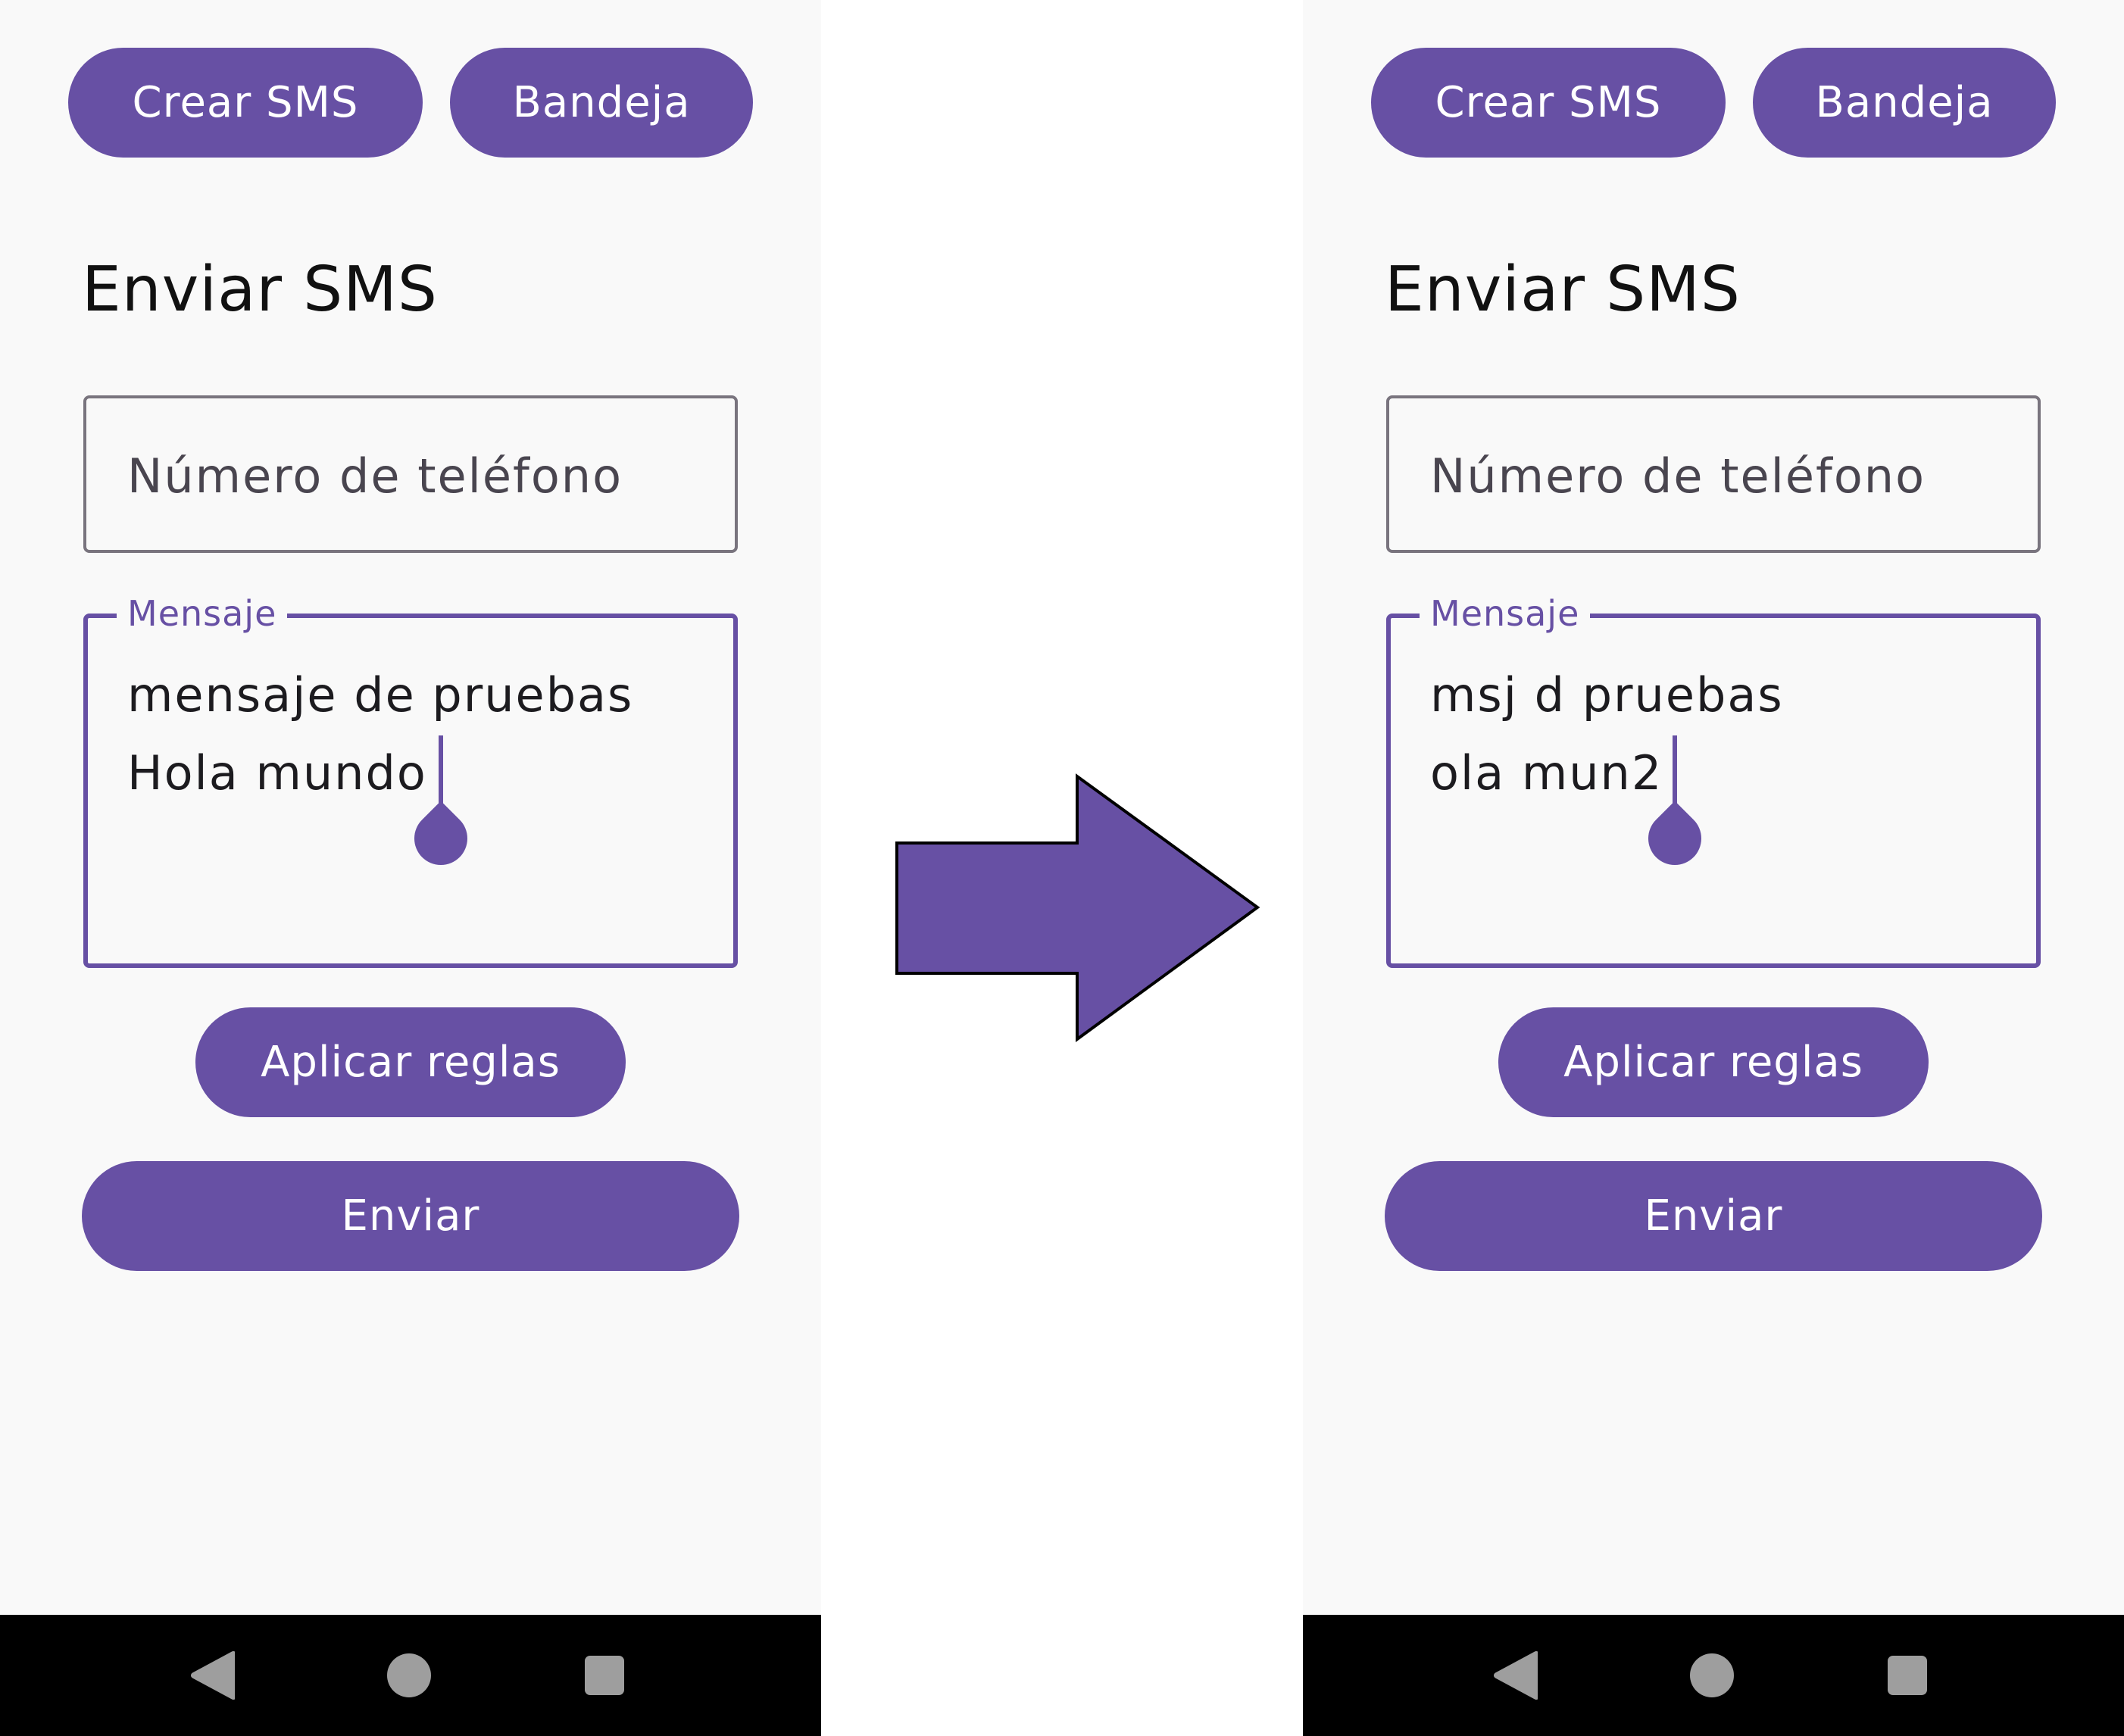 The width and height of the screenshot is (2124, 1736). What do you see at coordinates (1607, 695) in the screenshot?
I see `message-text-line-1: msj d pruebas` at bounding box center [1607, 695].